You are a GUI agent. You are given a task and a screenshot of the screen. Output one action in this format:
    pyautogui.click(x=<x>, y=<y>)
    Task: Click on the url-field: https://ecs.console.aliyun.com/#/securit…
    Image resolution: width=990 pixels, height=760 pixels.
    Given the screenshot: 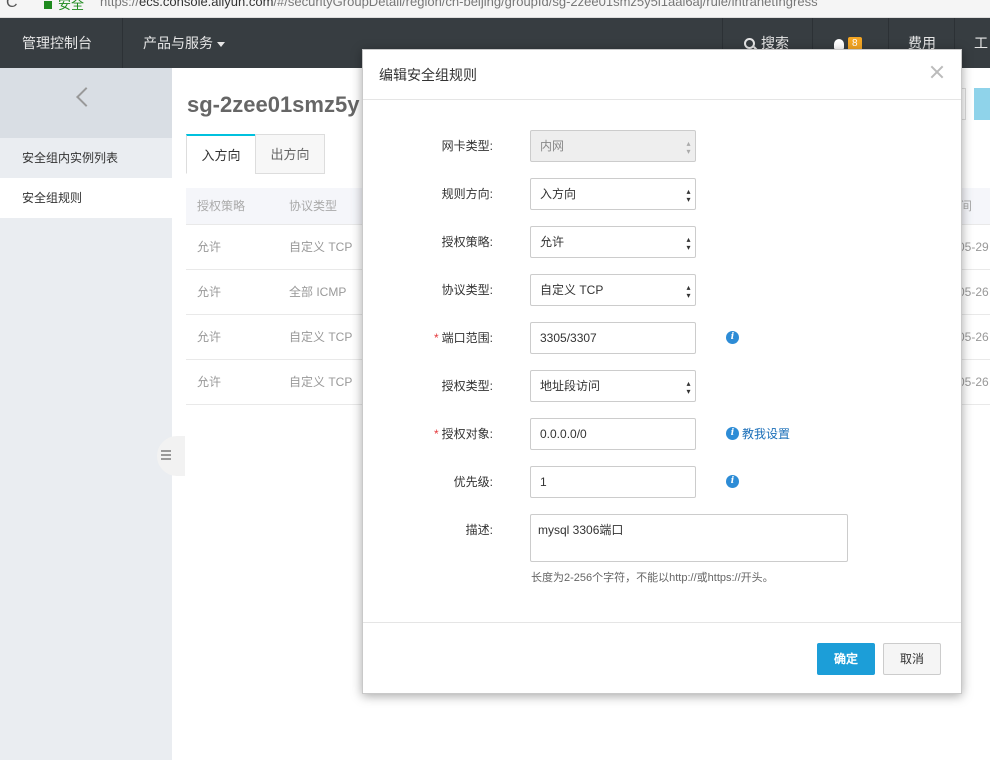 What is the action you would take?
    pyautogui.click(x=459, y=4)
    